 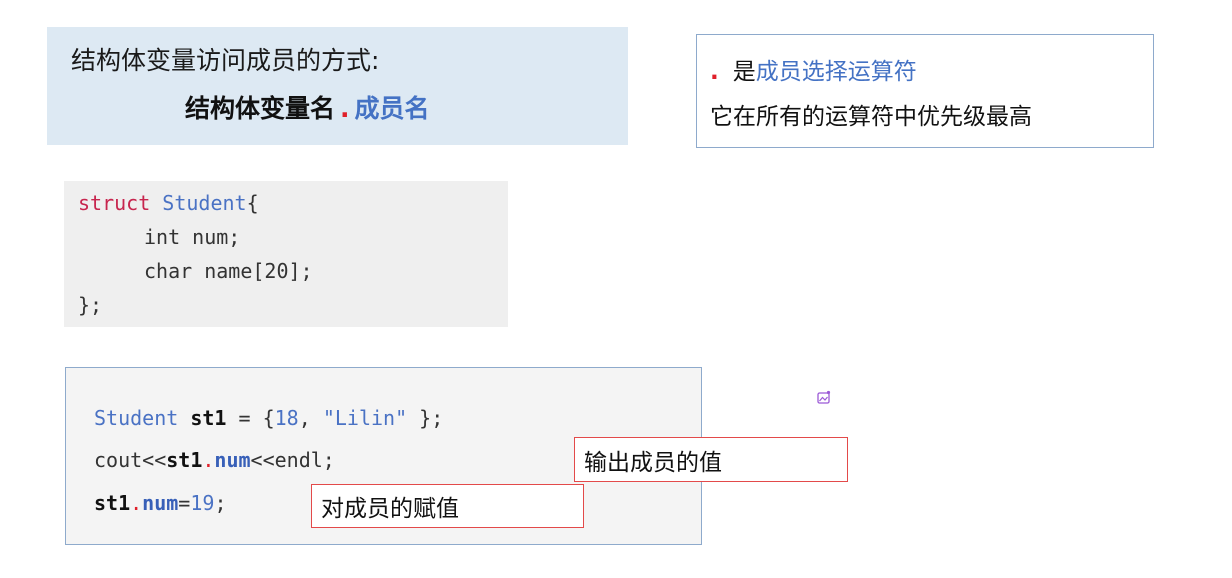 I want to click on assign-value-note: 对成员的赋值, so click(x=447, y=506).